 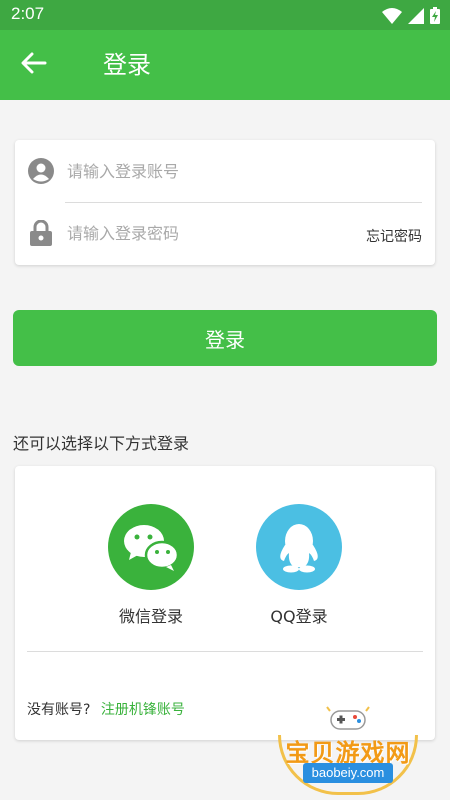 I want to click on qq-icon, so click(x=299, y=547).